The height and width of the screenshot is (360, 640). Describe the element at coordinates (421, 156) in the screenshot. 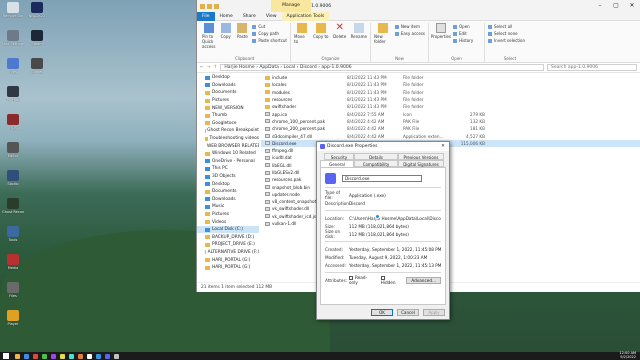

I see `tab-previous-versions: Previous Versions` at that location.